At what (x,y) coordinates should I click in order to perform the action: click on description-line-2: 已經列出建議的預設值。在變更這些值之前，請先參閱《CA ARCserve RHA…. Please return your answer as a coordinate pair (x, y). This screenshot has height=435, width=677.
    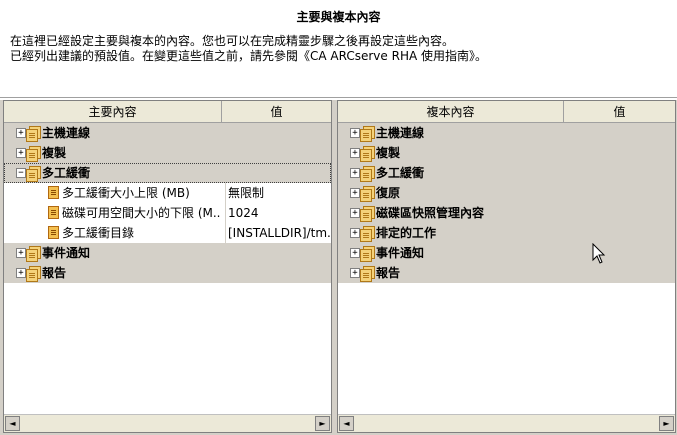
    Looking at the image, I should click on (248, 56).